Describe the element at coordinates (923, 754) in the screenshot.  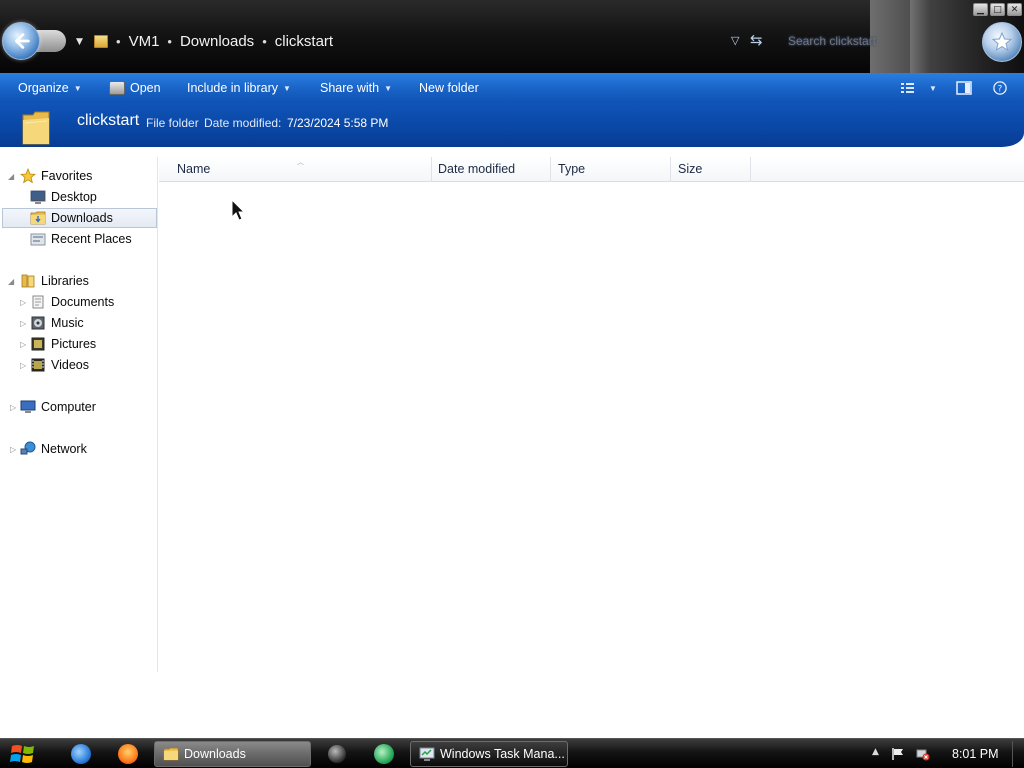
I see `network-status-icon` at that location.